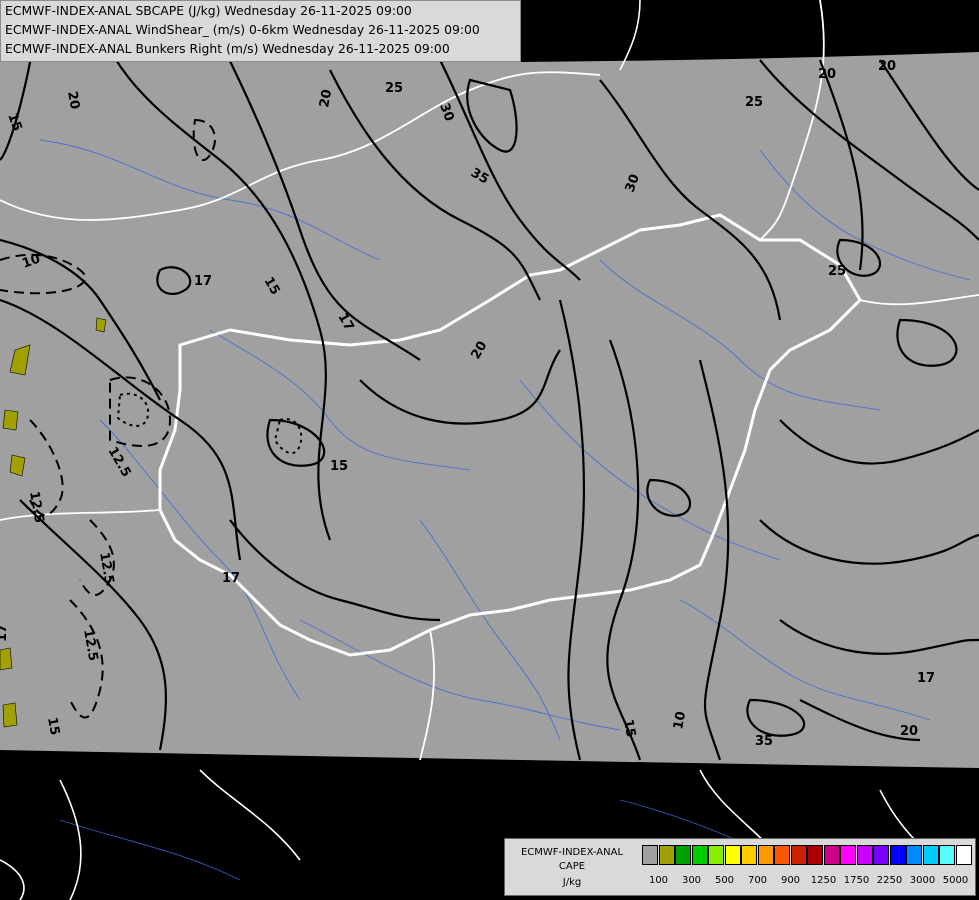 The width and height of the screenshot is (979, 900). I want to click on legend-tick-label: 700, so click(757, 880).